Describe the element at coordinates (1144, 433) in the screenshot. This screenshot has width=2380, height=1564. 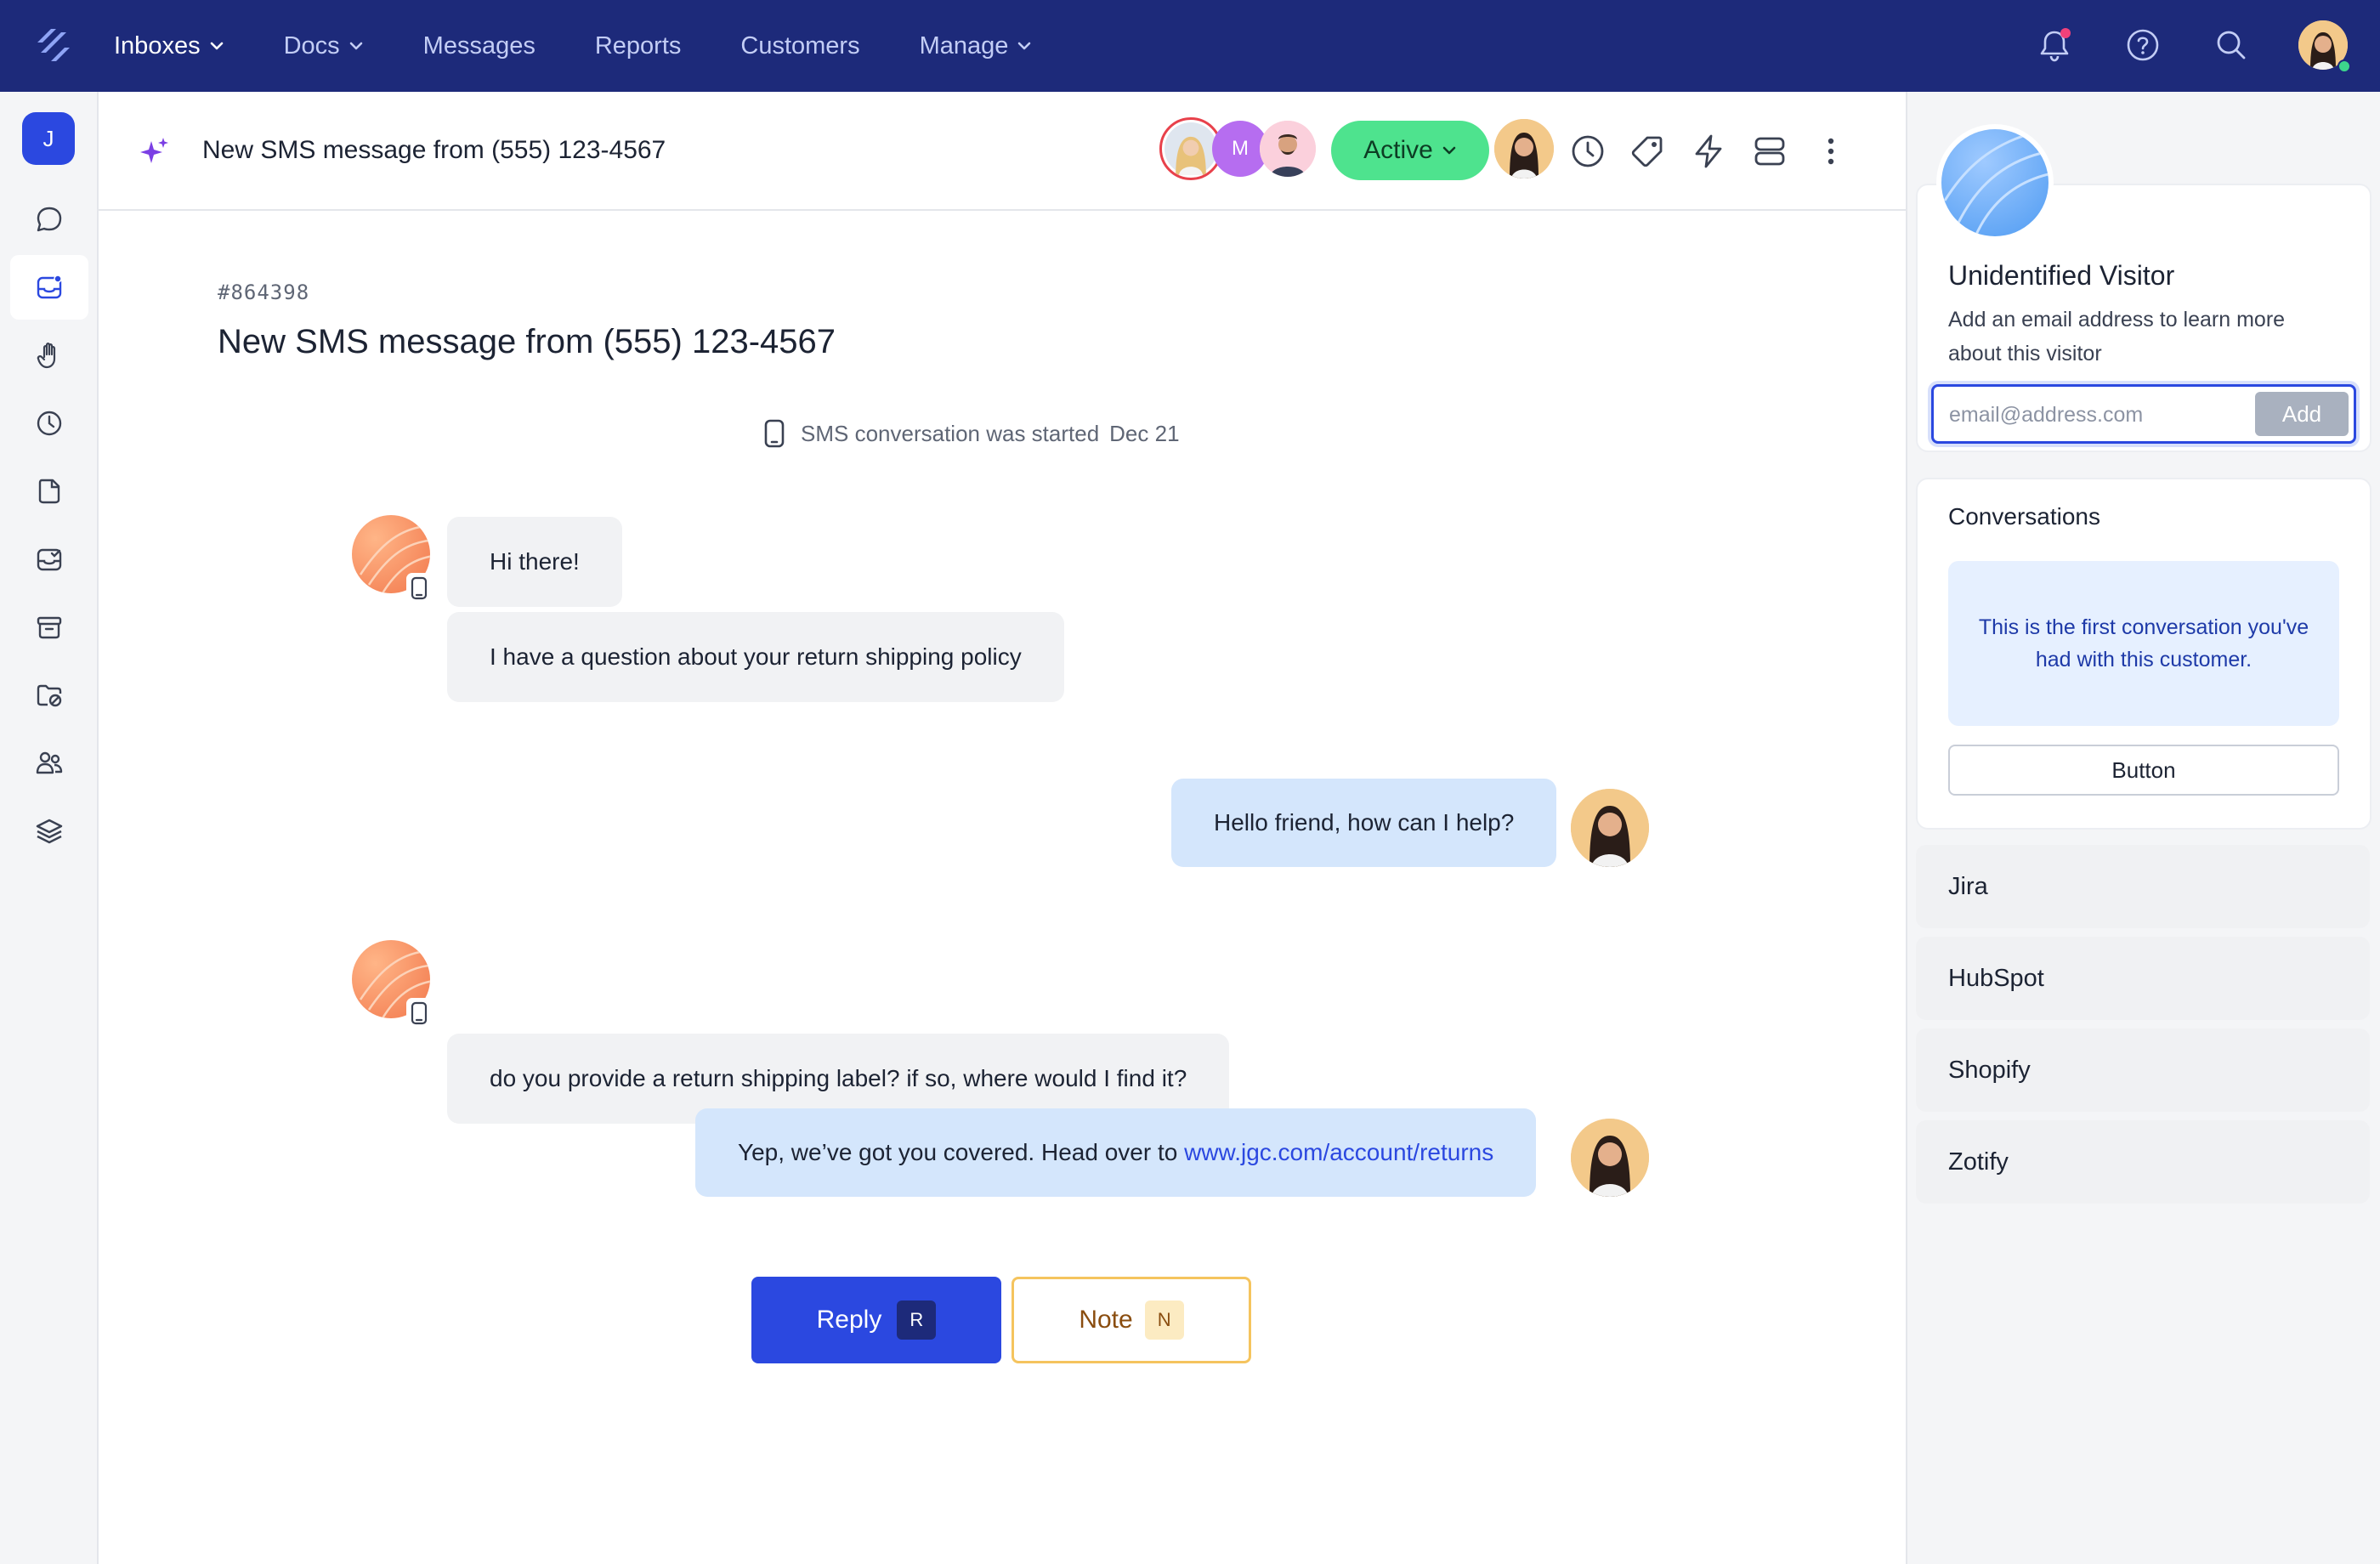
I see `sms-start-date: Dec 21` at that location.